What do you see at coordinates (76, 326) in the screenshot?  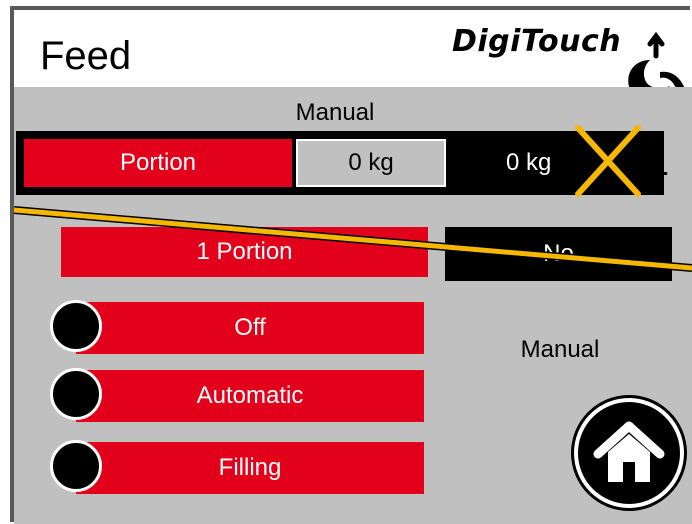 I see `off-radio` at bounding box center [76, 326].